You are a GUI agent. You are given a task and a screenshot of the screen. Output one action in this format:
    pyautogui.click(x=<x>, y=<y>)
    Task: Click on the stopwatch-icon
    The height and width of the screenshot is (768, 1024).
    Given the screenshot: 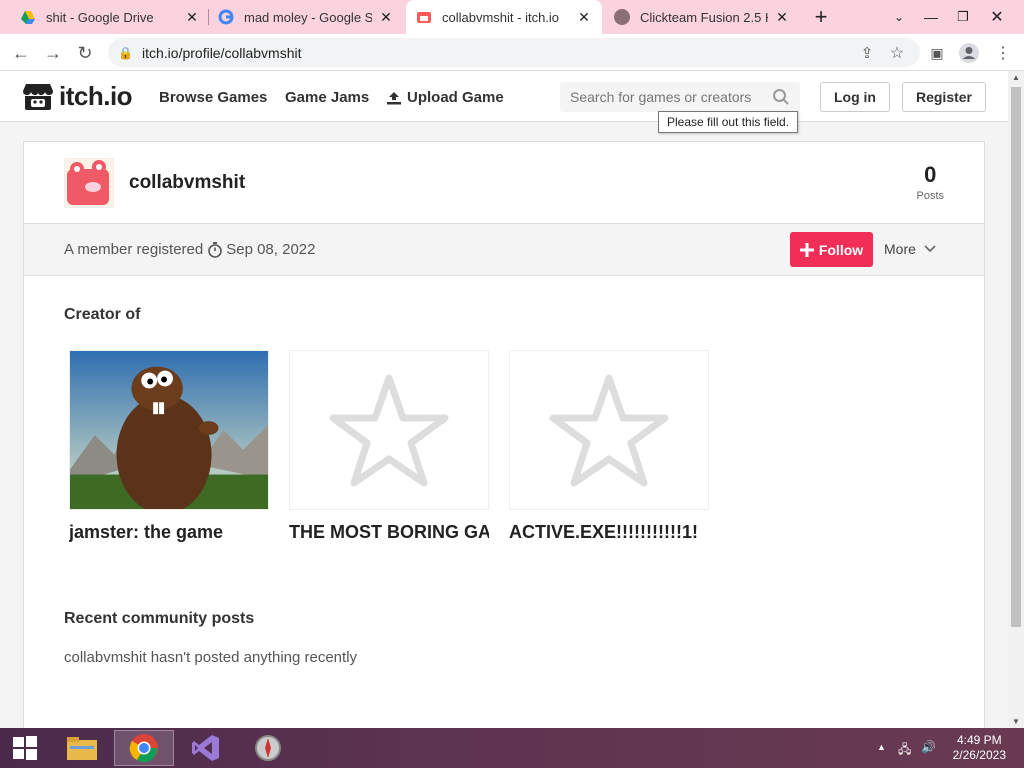 What is the action you would take?
    pyautogui.click(x=215, y=250)
    